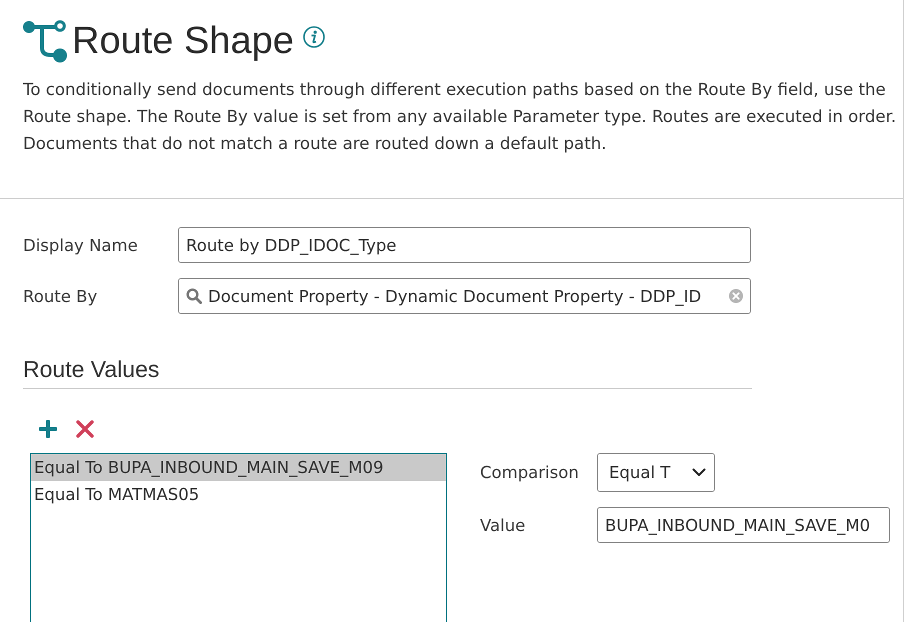 The width and height of the screenshot is (905, 622). I want to click on remove-button, so click(85, 429).